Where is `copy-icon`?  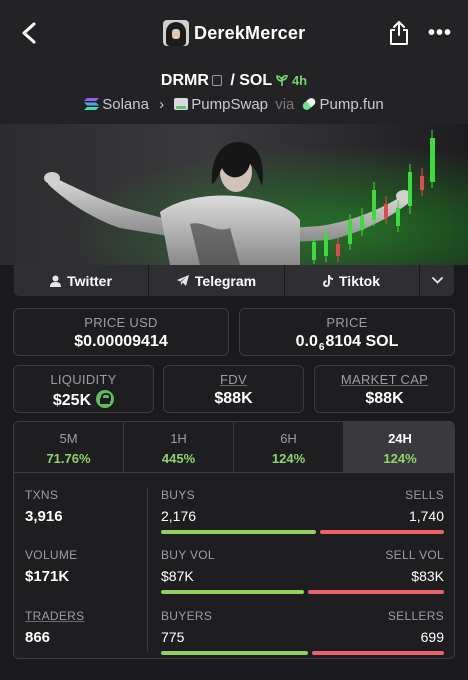 copy-icon is located at coordinates (216, 80).